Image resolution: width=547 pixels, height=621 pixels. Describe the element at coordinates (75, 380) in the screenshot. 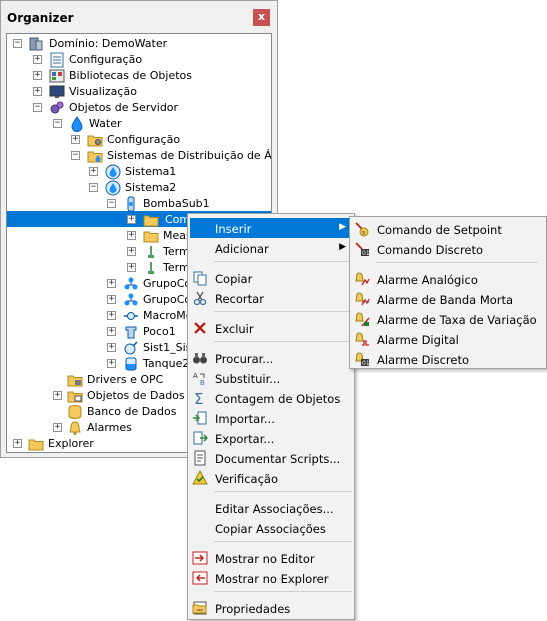

I see `folder-drivers-icon` at that location.